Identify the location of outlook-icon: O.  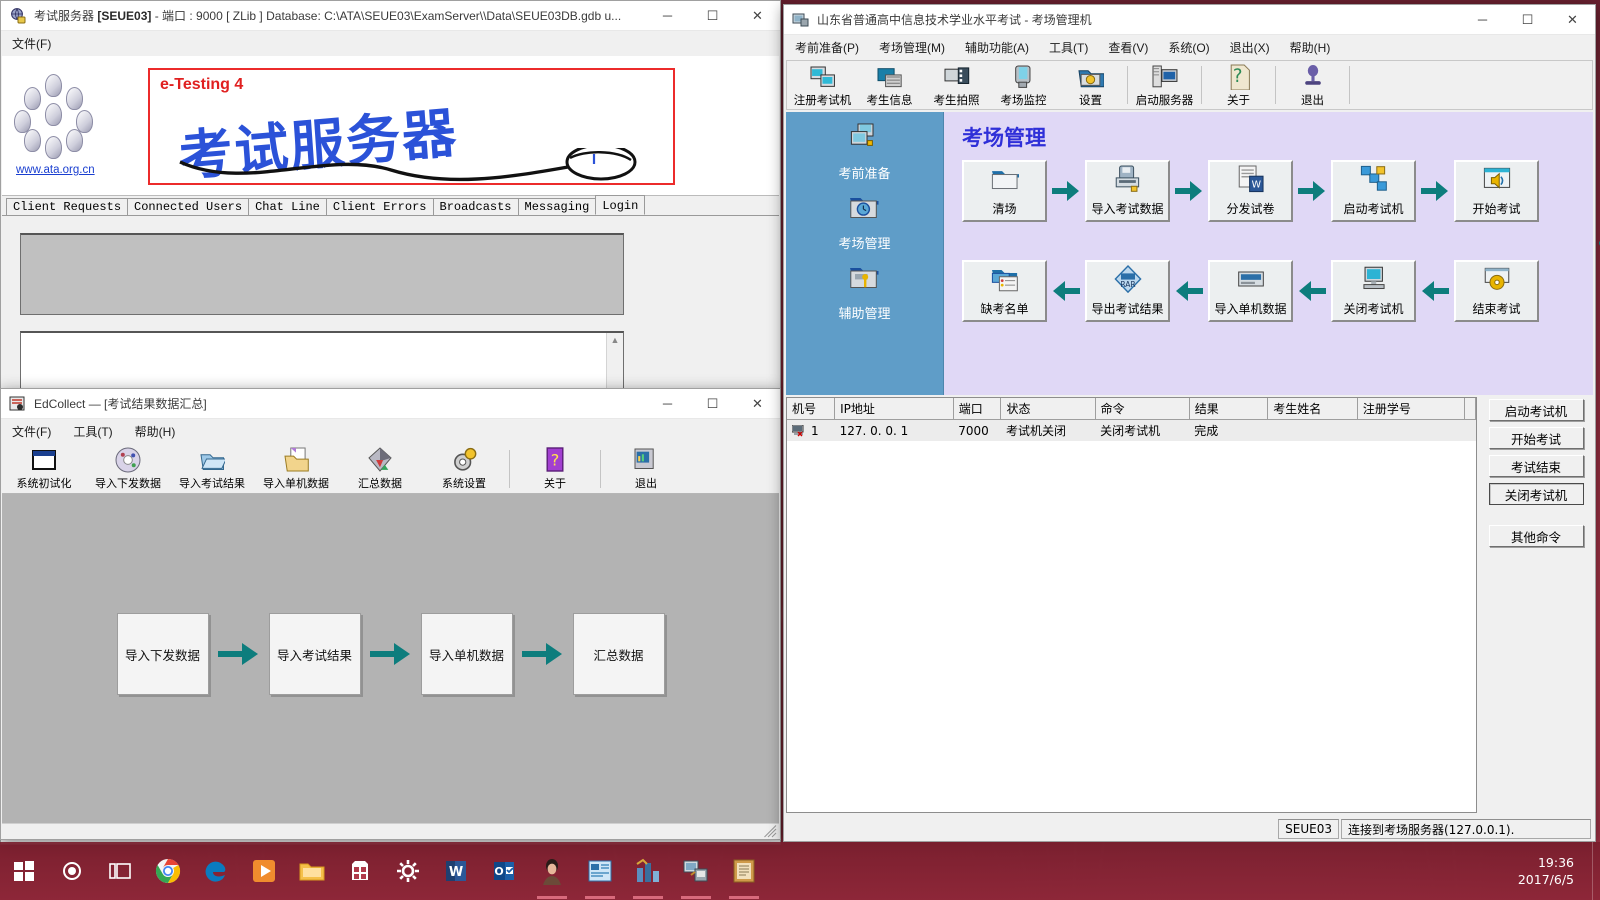
(504, 871).